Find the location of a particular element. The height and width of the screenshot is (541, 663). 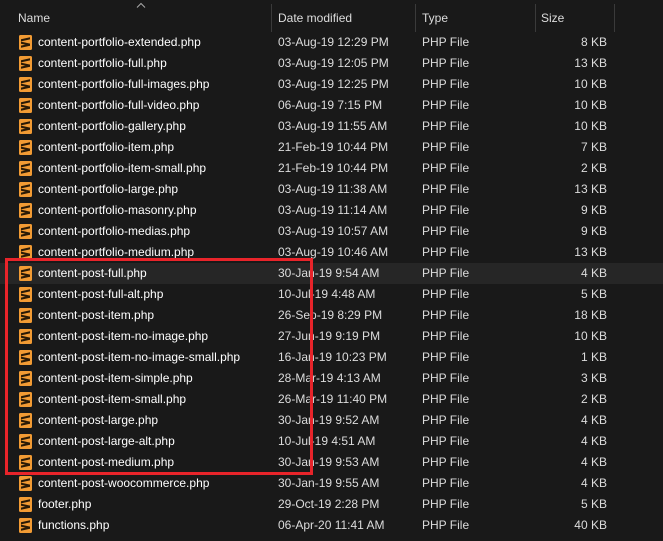

file-date-modified: 30-Jan-19 9:53 AM is located at coordinates (329, 462).